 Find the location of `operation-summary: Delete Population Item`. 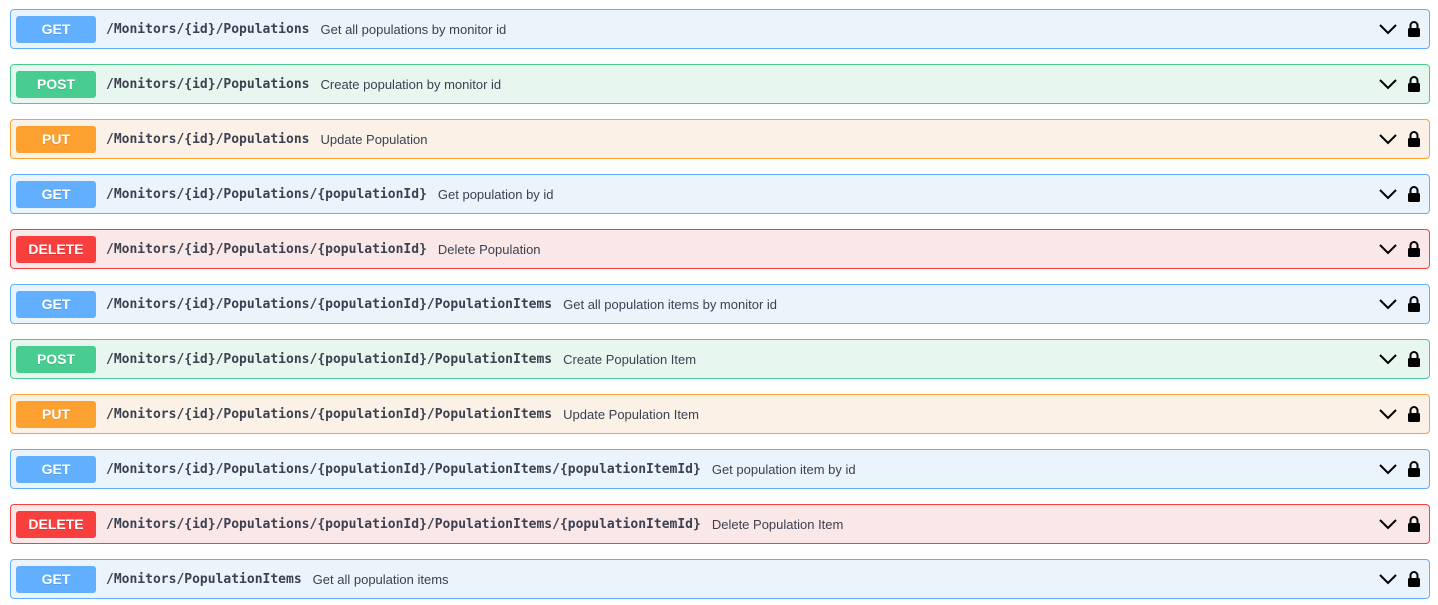

operation-summary: Delete Population Item is located at coordinates (777, 524).